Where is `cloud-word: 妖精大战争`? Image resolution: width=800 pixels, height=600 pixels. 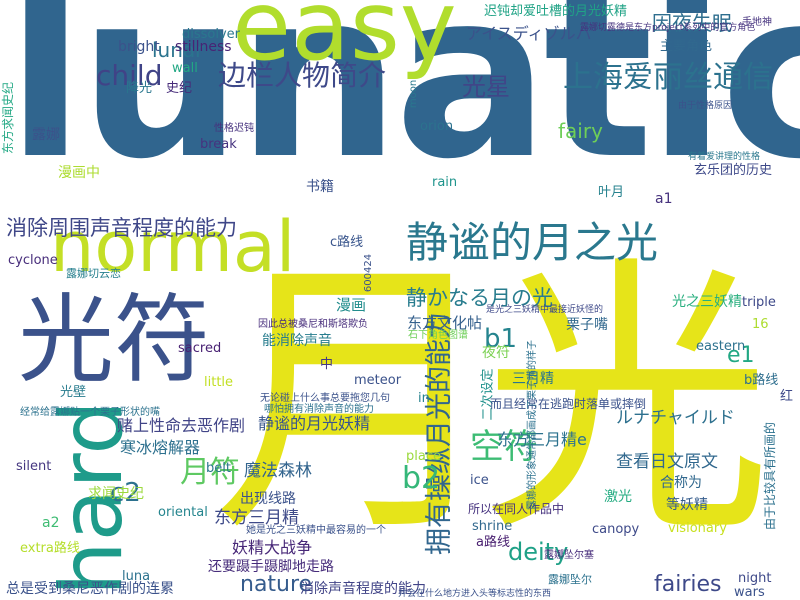 cloud-word: 妖精大战争 is located at coordinates (272, 547).